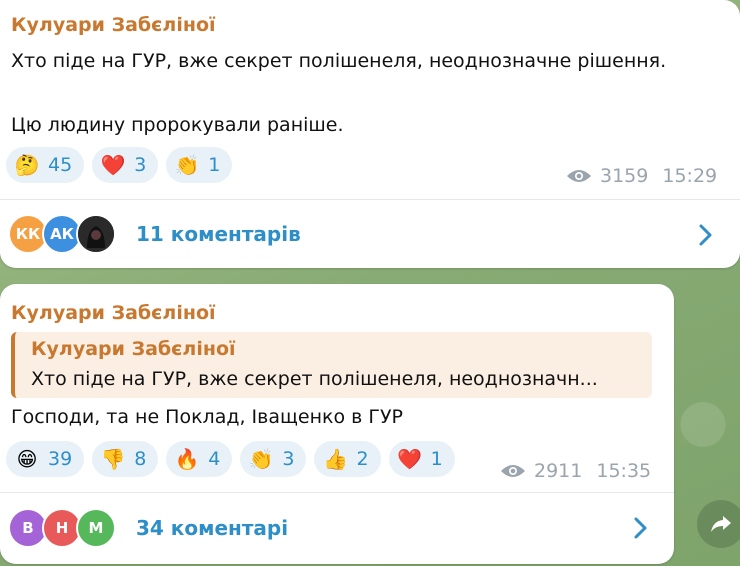 The image size is (740, 566). I want to click on reaction-thumbs-down: 👎 8, so click(125, 459).